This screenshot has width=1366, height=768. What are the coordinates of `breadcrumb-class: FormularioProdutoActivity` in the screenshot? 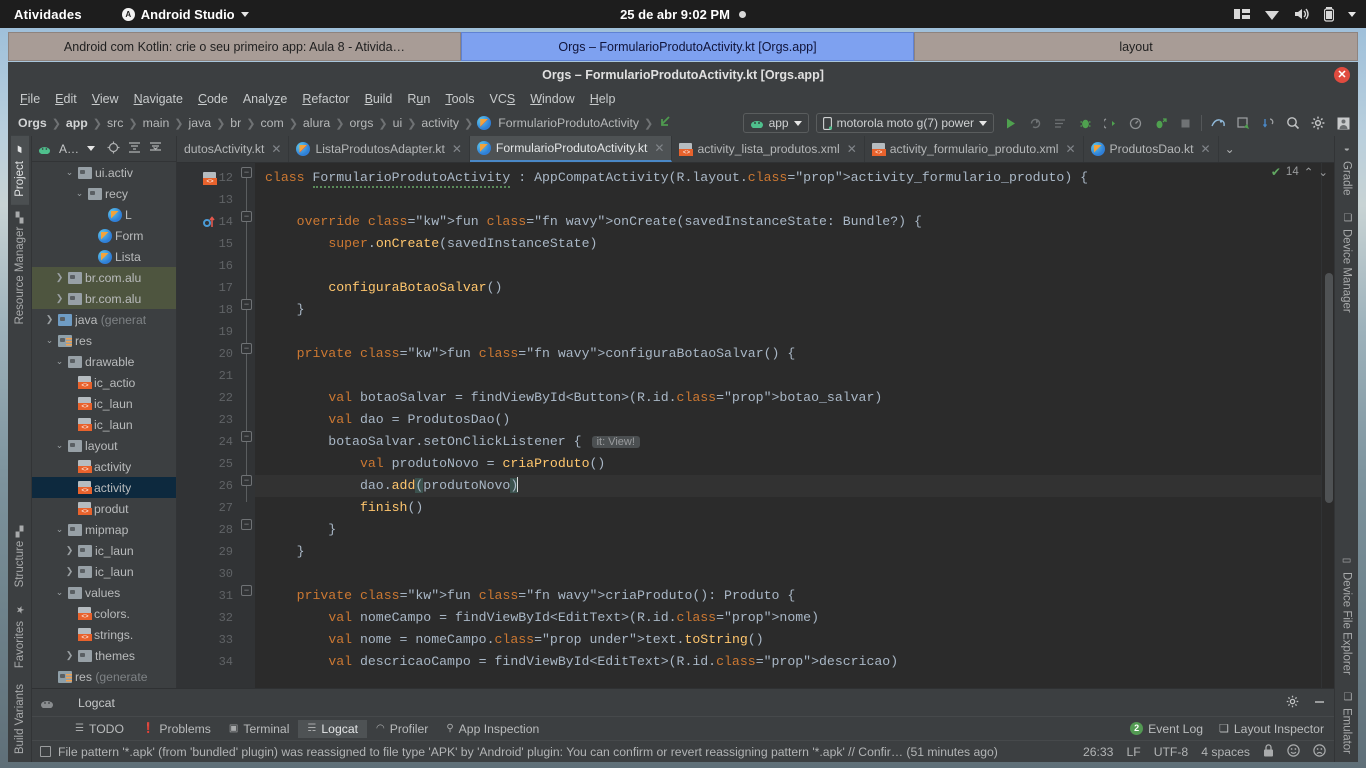 It's located at (568, 123).